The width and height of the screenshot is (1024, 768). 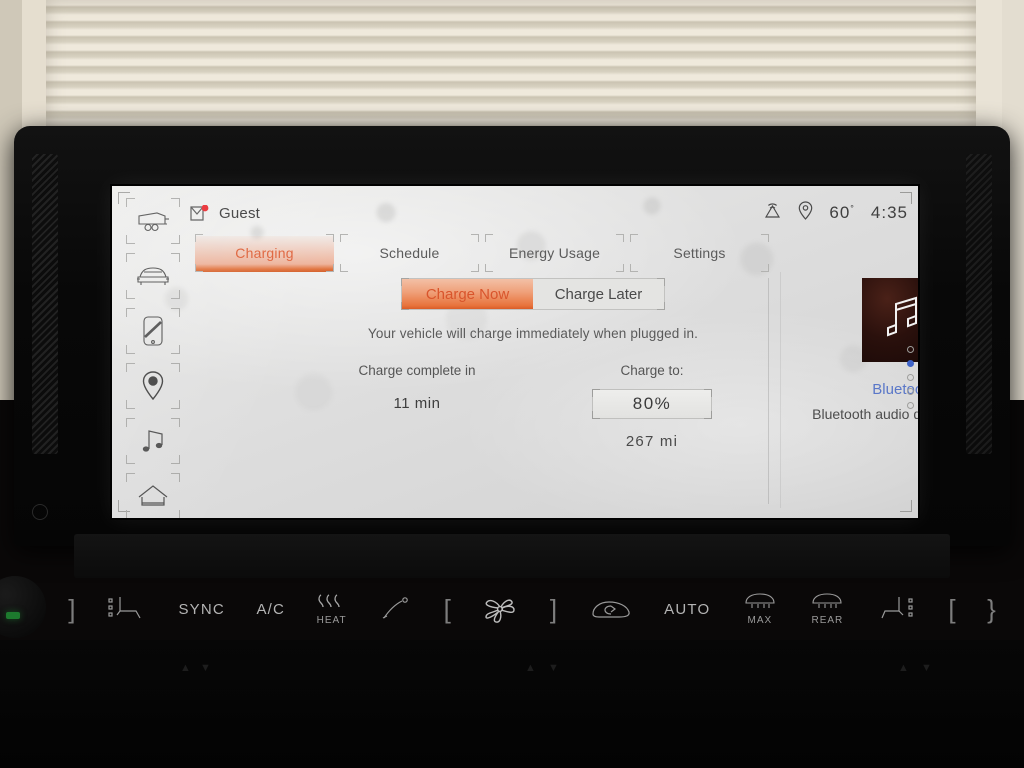 I want to click on tab-schedule: Schedule, so click(x=409, y=253).